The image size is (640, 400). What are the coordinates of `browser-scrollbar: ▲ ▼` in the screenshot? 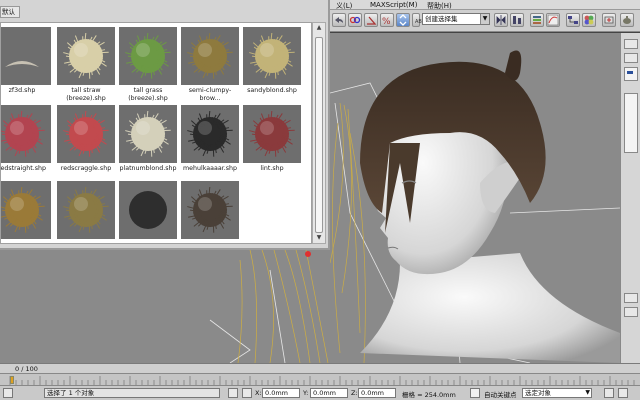 It's located at (319, 133).